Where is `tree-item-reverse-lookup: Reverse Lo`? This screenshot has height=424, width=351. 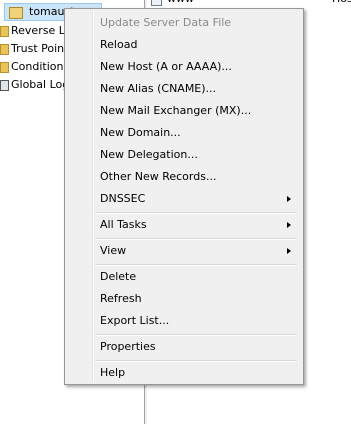
tree-item-reverse-lookup: Reverse Lo is located at coordinates (35, 30).